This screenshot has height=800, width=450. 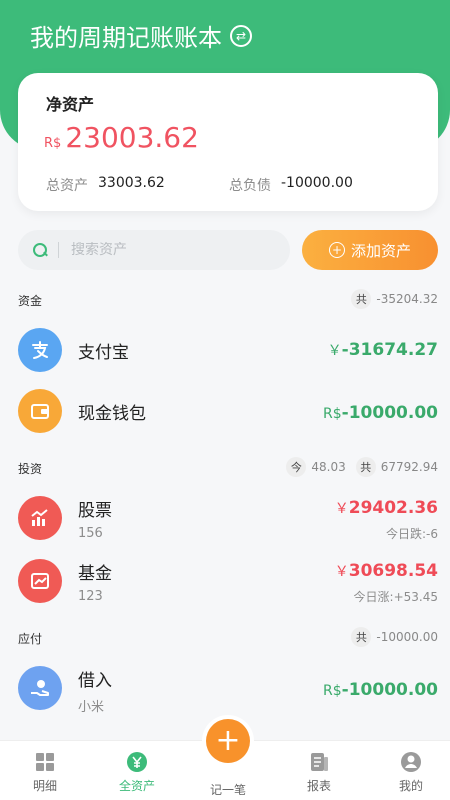 I want to click on search-bar, so click(x=154, y=250).